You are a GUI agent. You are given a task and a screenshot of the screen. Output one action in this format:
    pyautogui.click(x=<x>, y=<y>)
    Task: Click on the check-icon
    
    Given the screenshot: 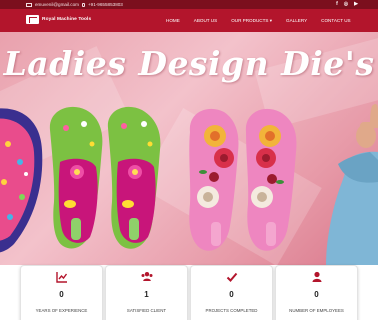 What is the action you would take?
    pyautogui.click(x=231, y=277)
    